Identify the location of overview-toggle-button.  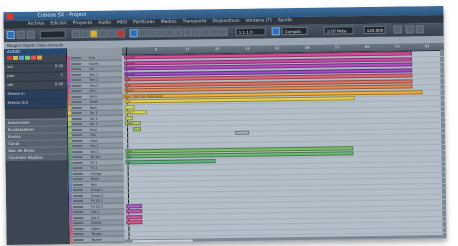
(30, 34).